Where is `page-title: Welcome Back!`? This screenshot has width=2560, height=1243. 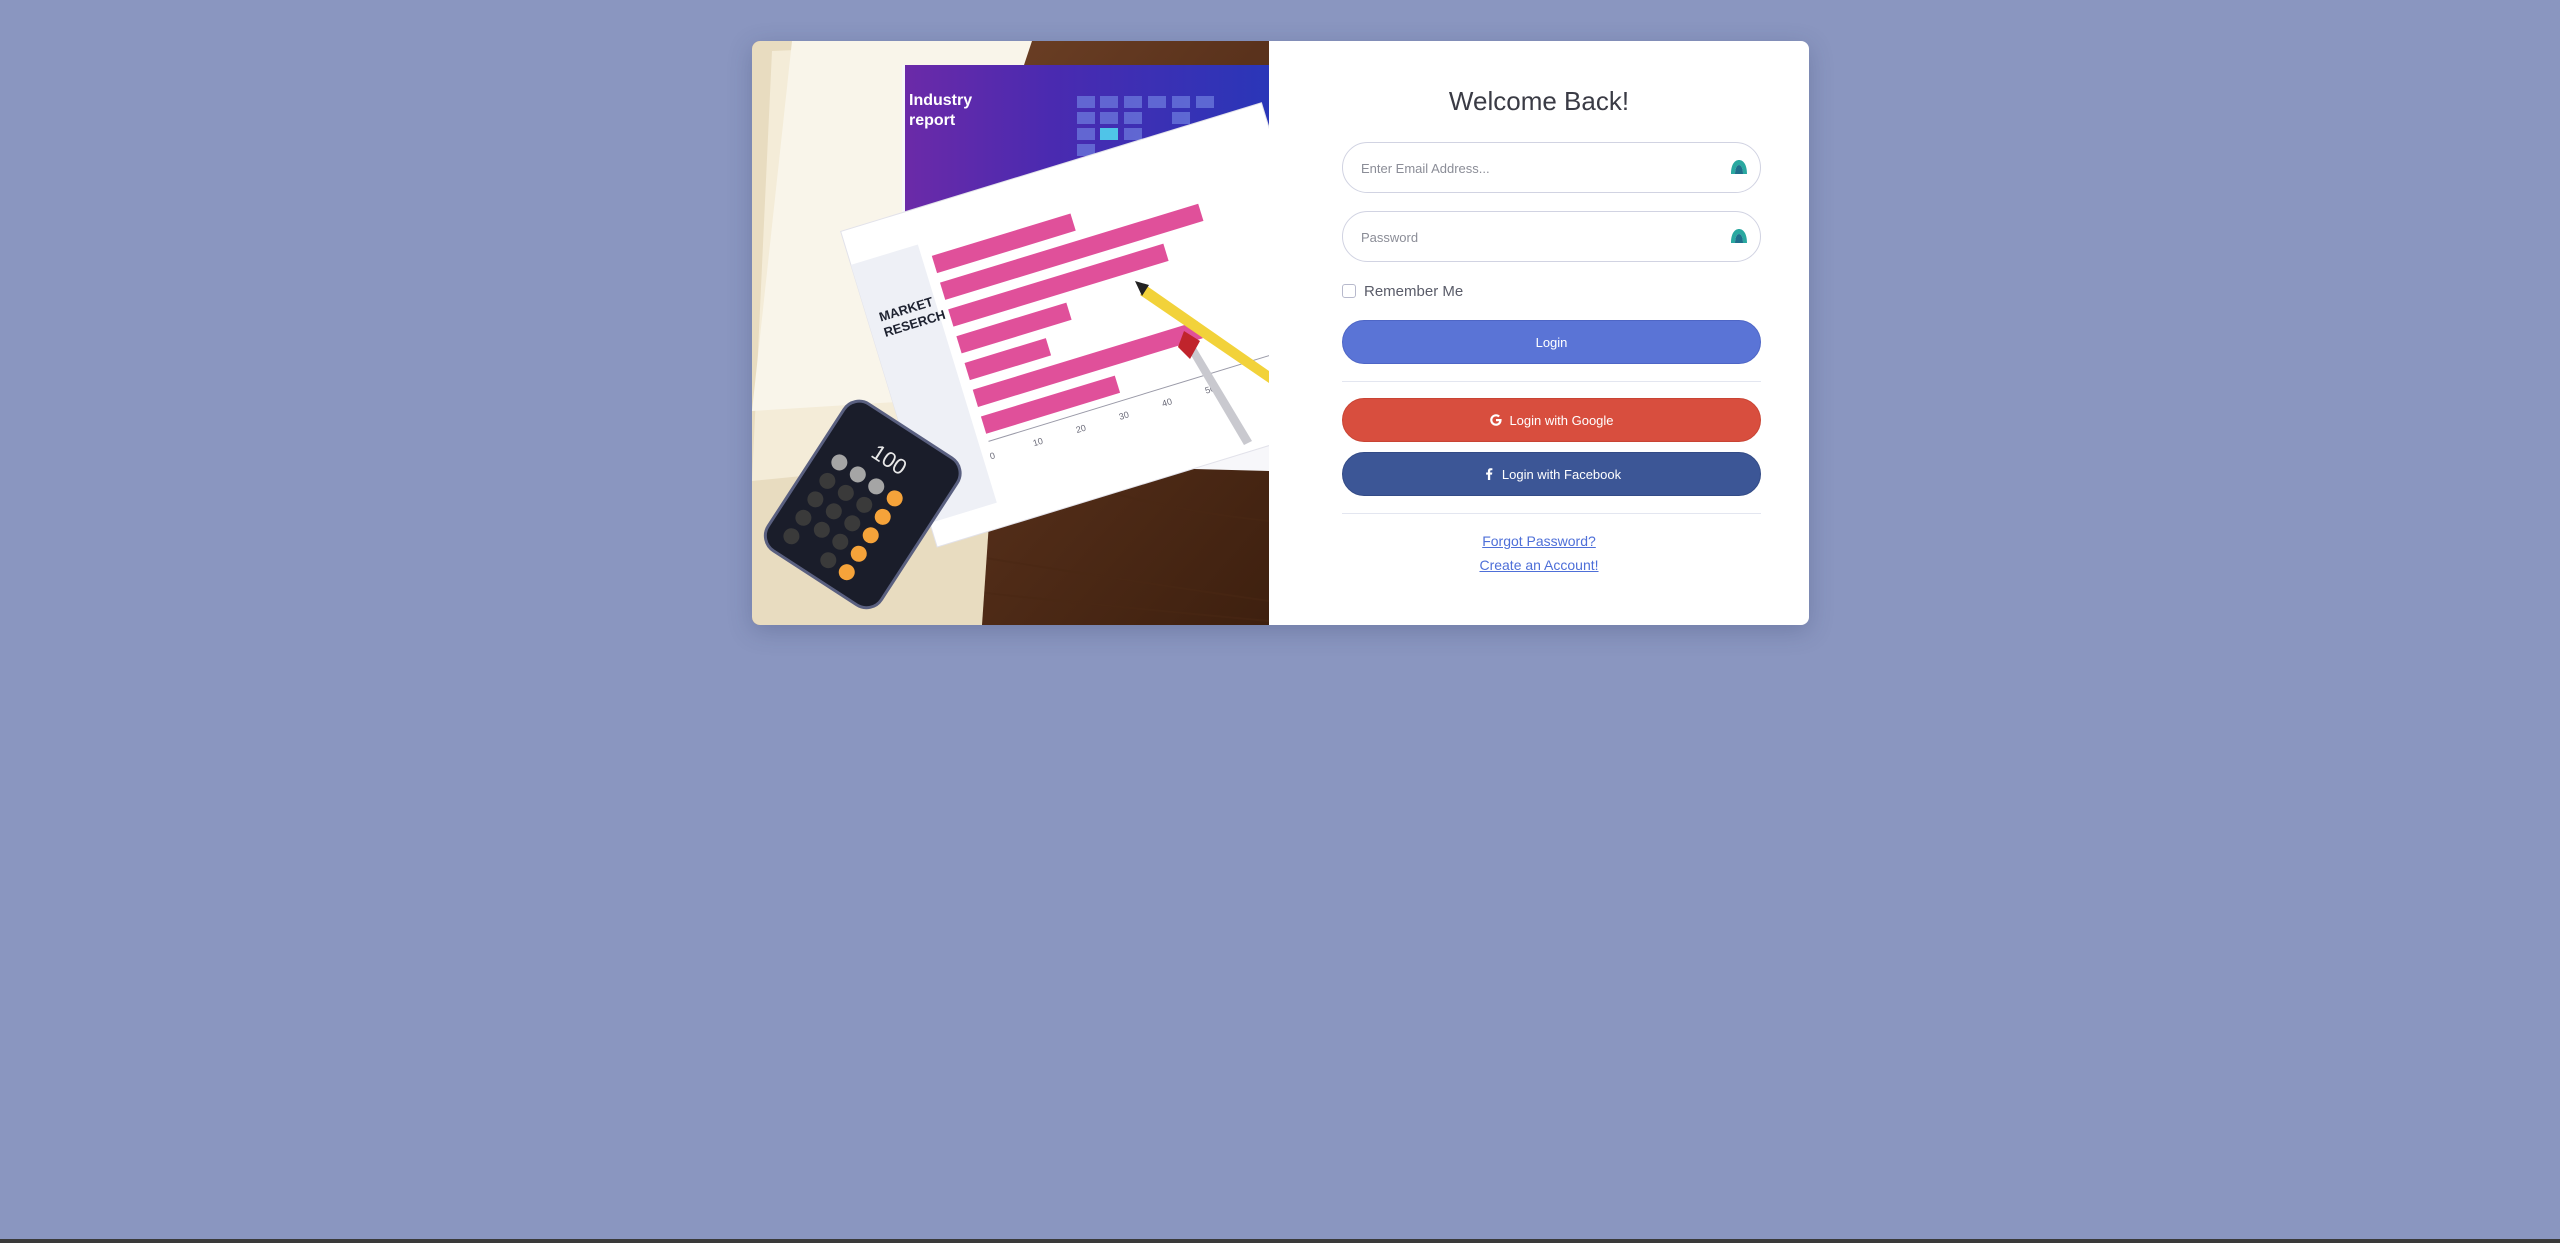 page-title: Welcome Back! is located at coordinates (1539, 101).